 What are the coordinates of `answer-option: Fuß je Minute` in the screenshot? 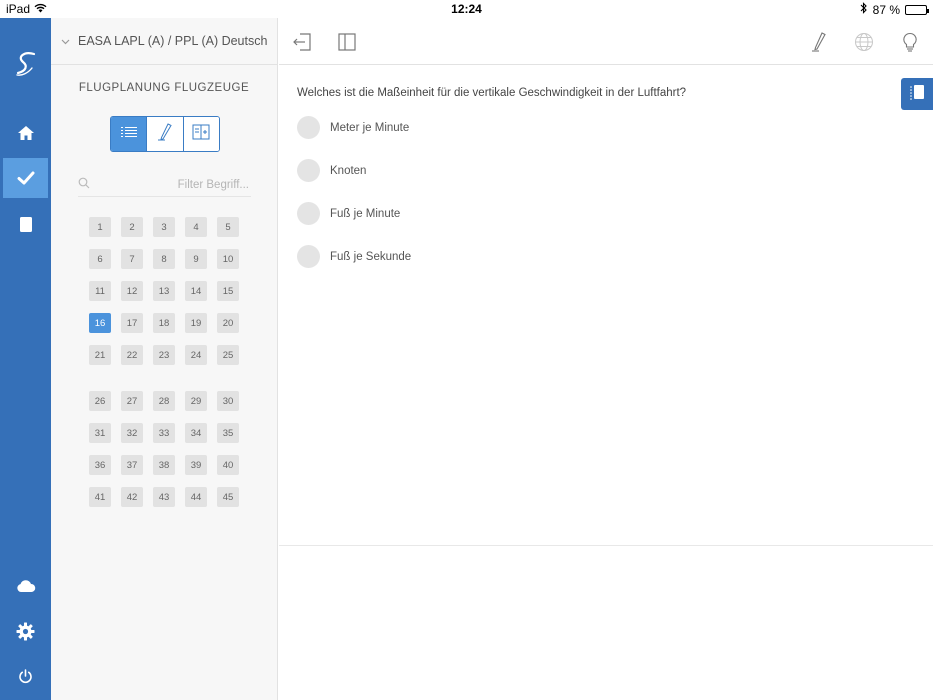 It's located at (348, 213).